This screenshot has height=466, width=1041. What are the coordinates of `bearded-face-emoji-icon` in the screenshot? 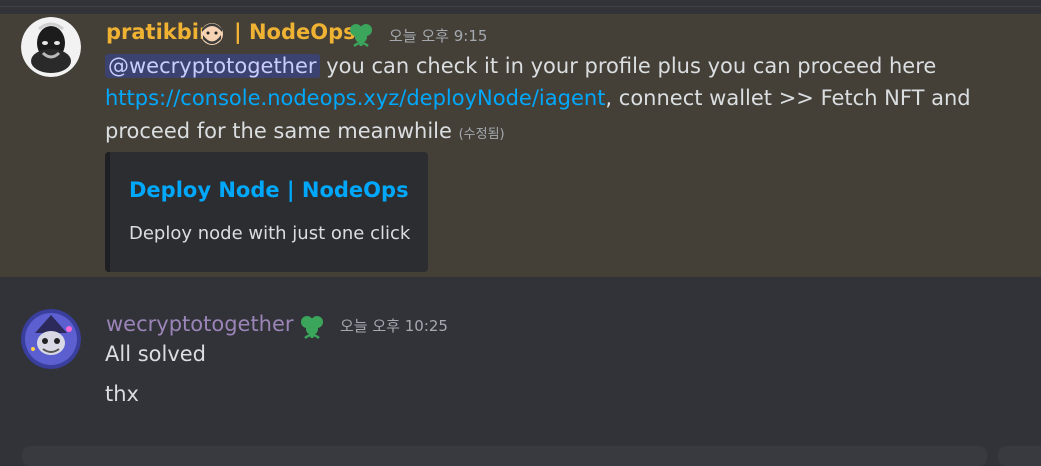 It's located at (212, 34).